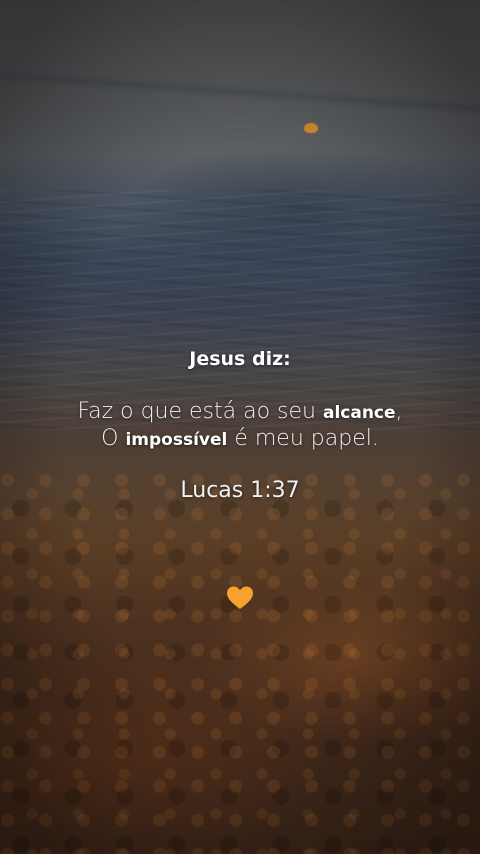 The image size is (480, 854). I want to click on orange-heart-icon, so click(240, 597).